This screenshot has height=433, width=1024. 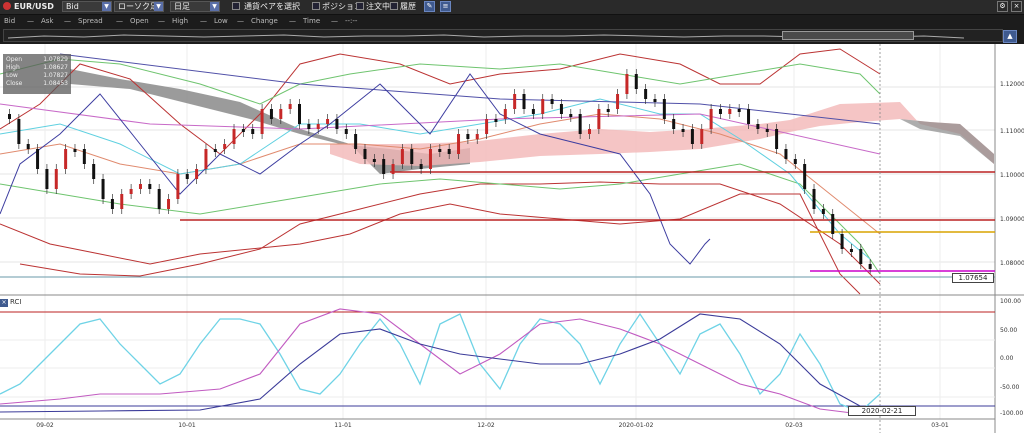 What do you see at coordinates (636, 425) in the screenshot?
I see `date-tick-label: 2020-01-02` at bounding box center [636, 425].